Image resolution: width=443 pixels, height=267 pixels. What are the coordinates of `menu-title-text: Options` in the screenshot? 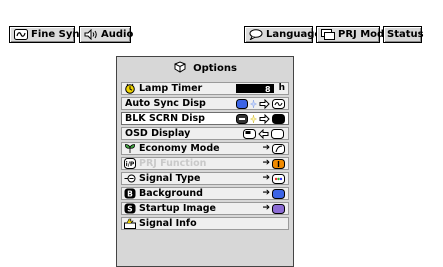 It's located at (215, 68).